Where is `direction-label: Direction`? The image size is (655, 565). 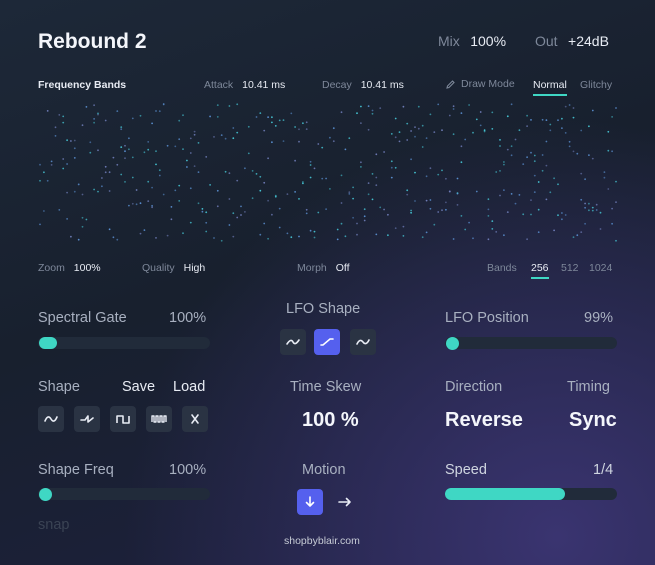 direction-label: Direction is located at coordinates (474, 387).